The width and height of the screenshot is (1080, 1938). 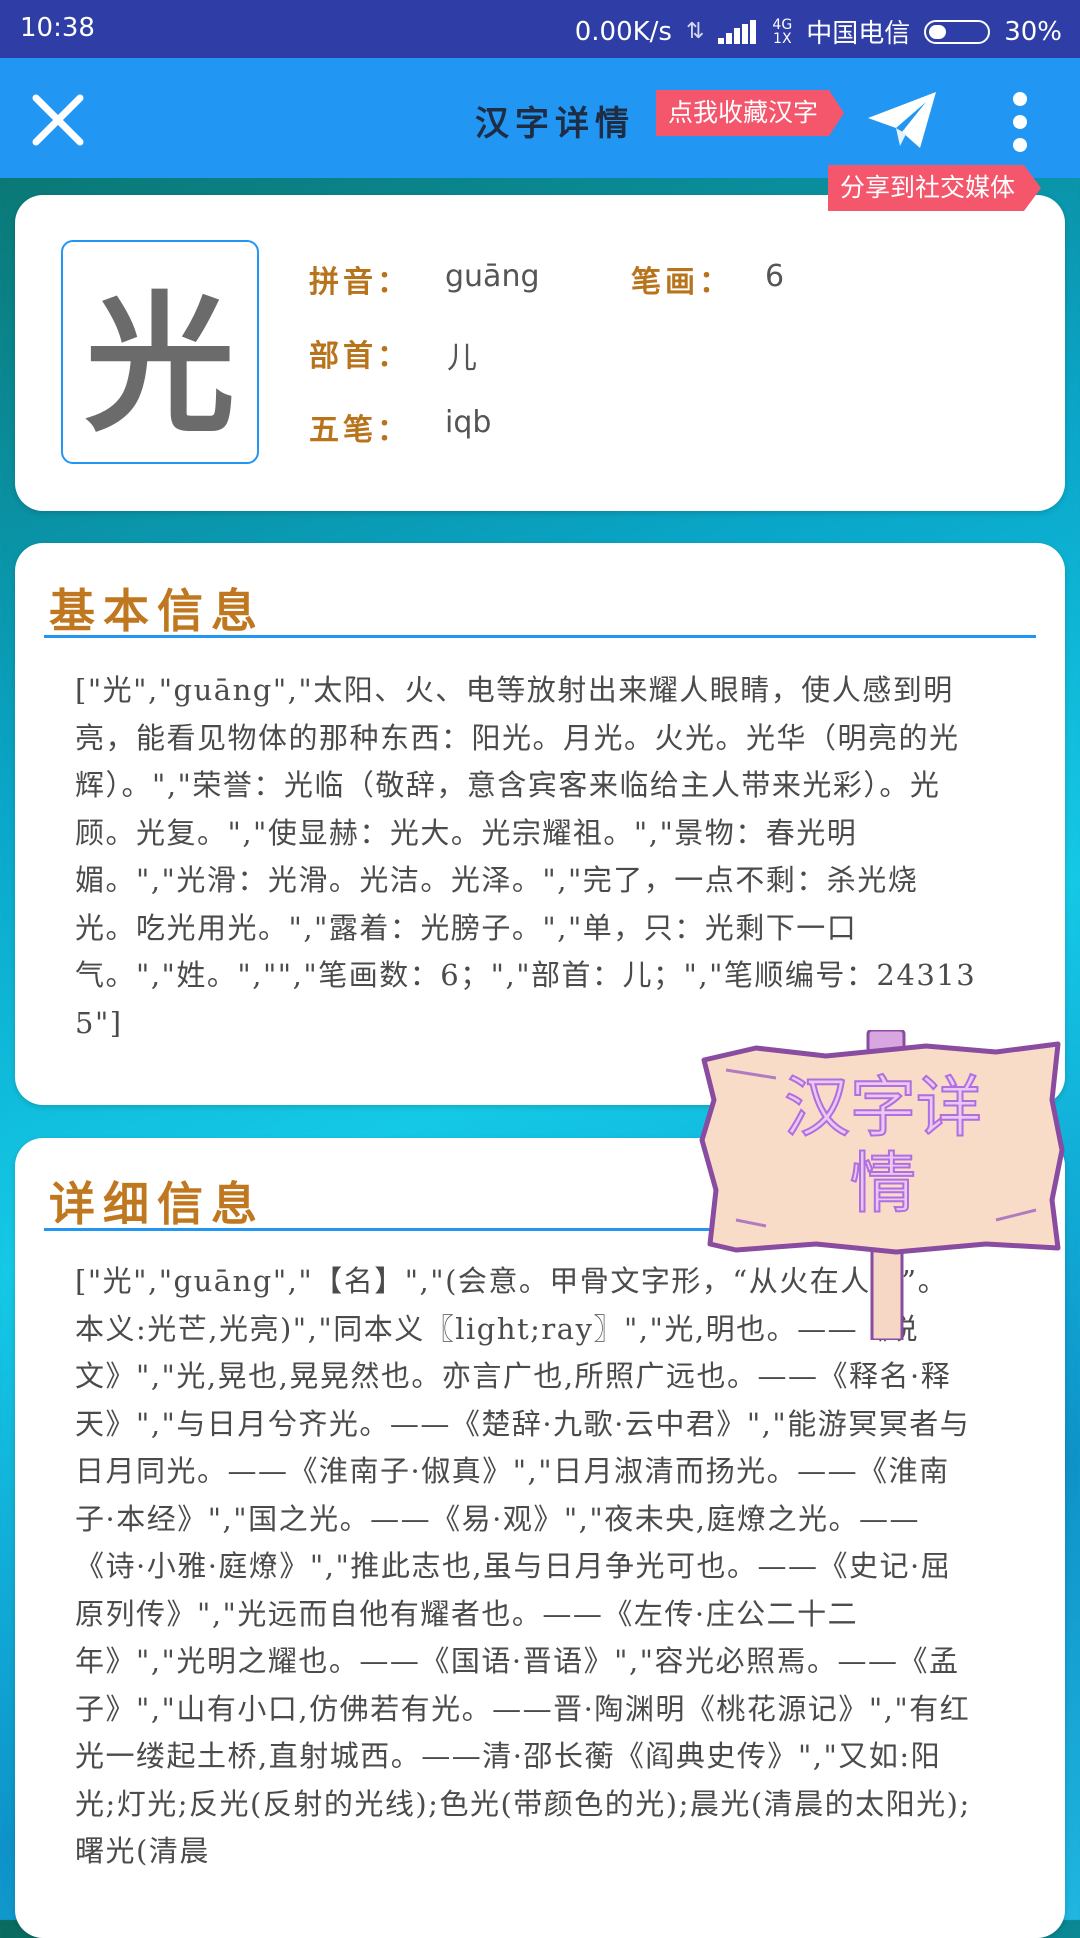 I want to click on character-glyph-box: 光, so click(x=160, y=352).